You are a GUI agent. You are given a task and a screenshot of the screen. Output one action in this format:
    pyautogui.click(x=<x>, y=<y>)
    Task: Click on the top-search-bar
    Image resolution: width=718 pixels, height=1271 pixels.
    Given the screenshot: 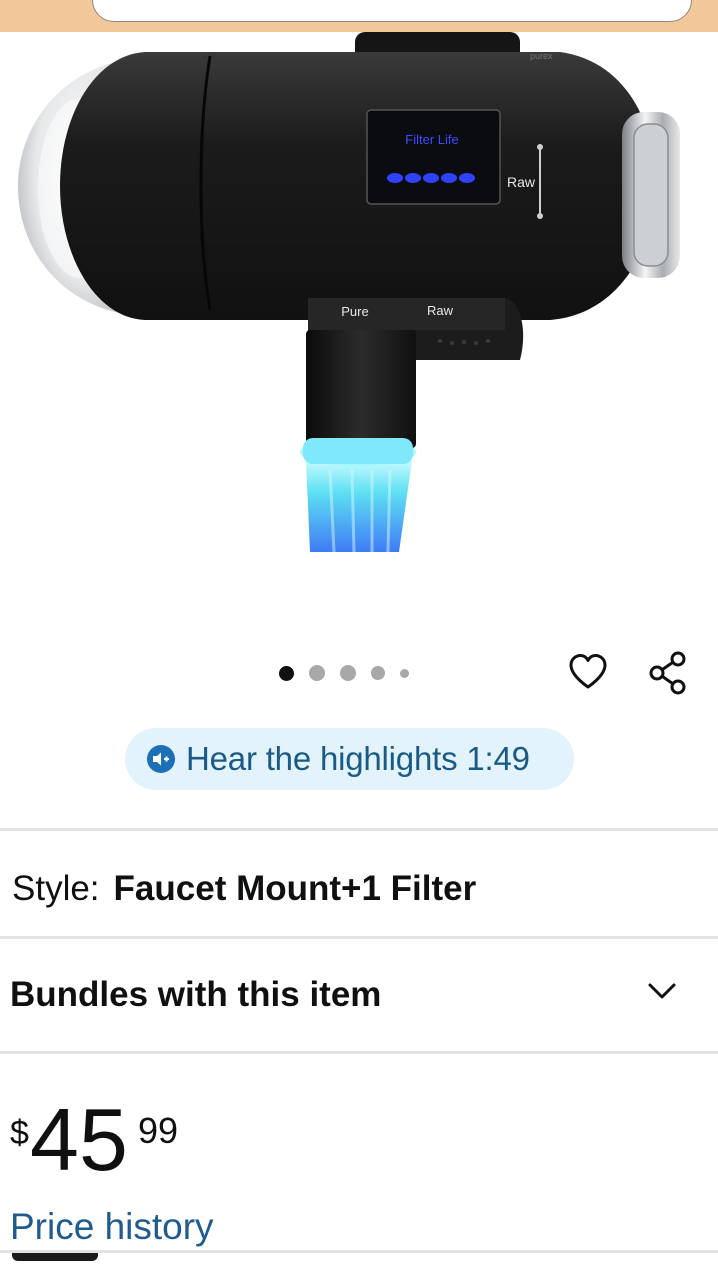 What is the action you would take?
    pyautogui.click(x=359, y=16)
    